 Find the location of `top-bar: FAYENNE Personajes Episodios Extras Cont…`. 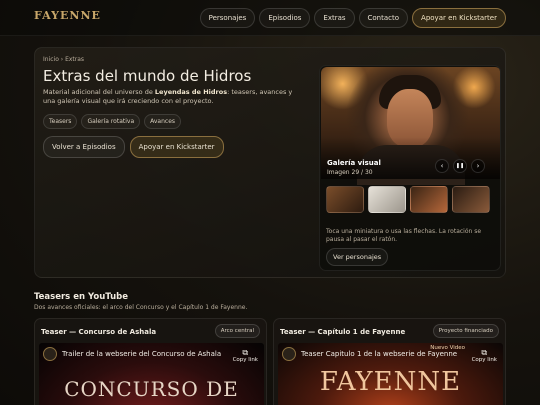

top-bar: FAYENNE Personajes Episodios Extras Cont… is located at coordinates (270, 18).